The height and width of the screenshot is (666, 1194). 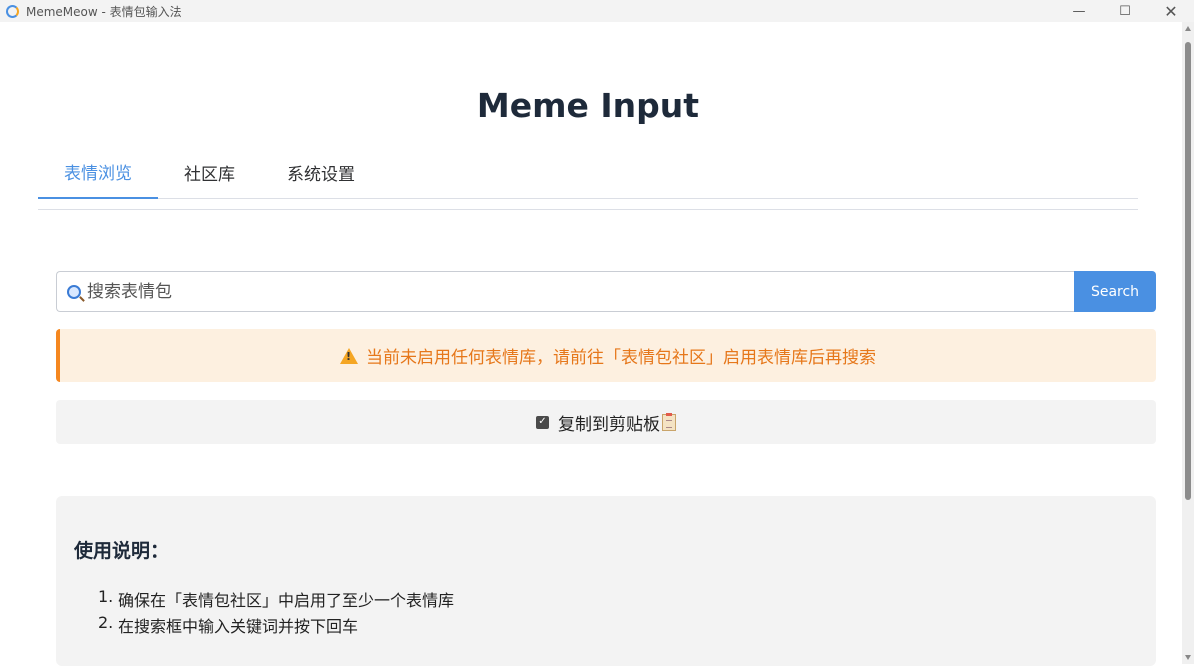 I want to click on search-bar: Search, so click(x=606, y=291).